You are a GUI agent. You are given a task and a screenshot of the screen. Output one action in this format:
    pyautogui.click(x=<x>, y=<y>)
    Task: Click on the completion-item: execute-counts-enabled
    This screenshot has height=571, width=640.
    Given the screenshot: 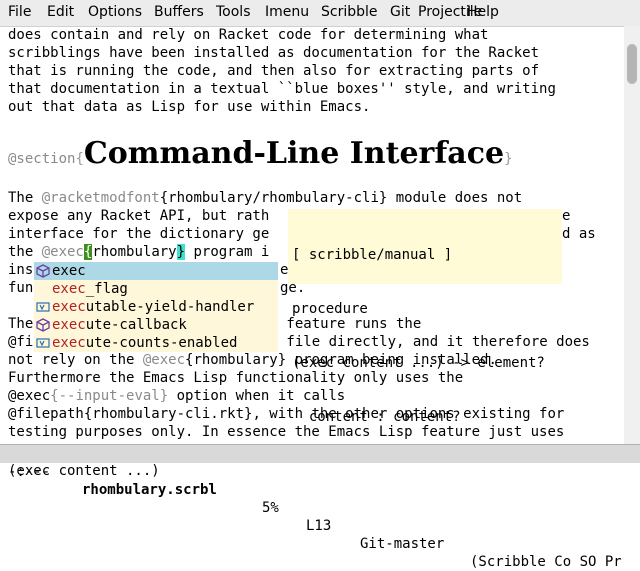 What is the action you would take?
    pyautogui.click(x=156, y=343)
    